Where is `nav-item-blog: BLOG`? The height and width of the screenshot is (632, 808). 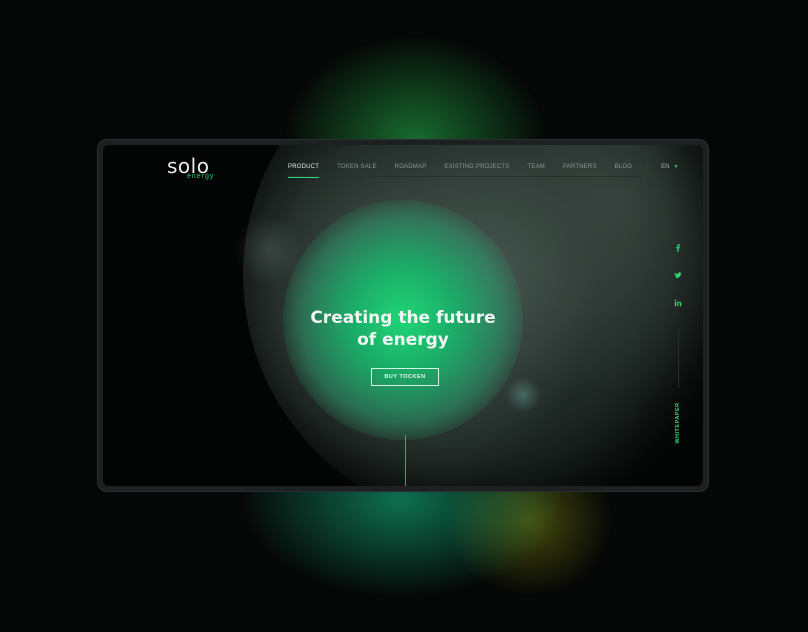 nav-item-blog: BLOG is located at coordinates (623, 167).